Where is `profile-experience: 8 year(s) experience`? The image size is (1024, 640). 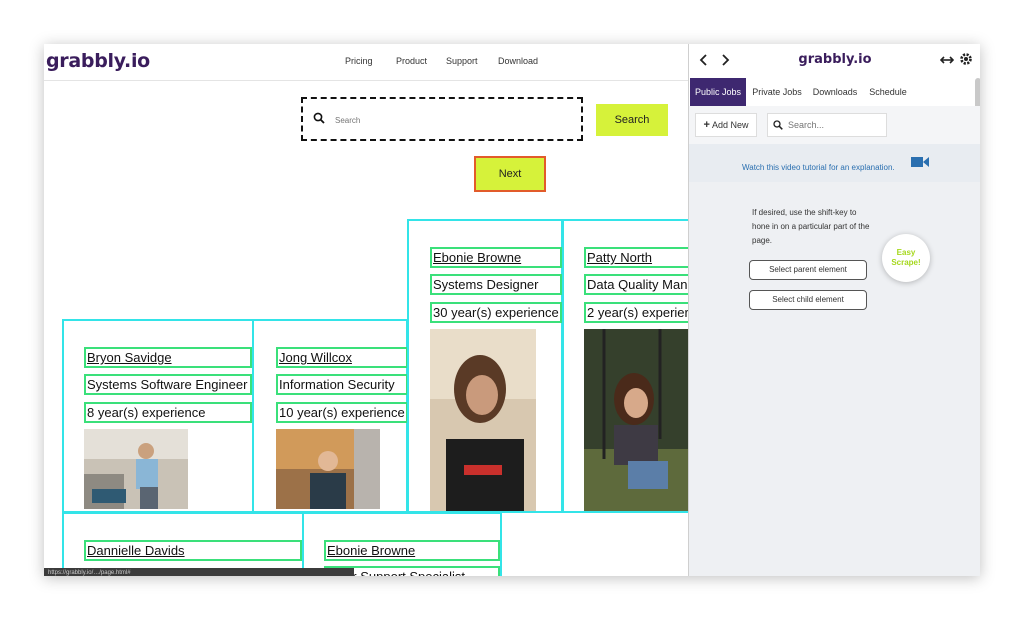 profile-experience: 8 year(s) experience is located at coordinates (168, 412).